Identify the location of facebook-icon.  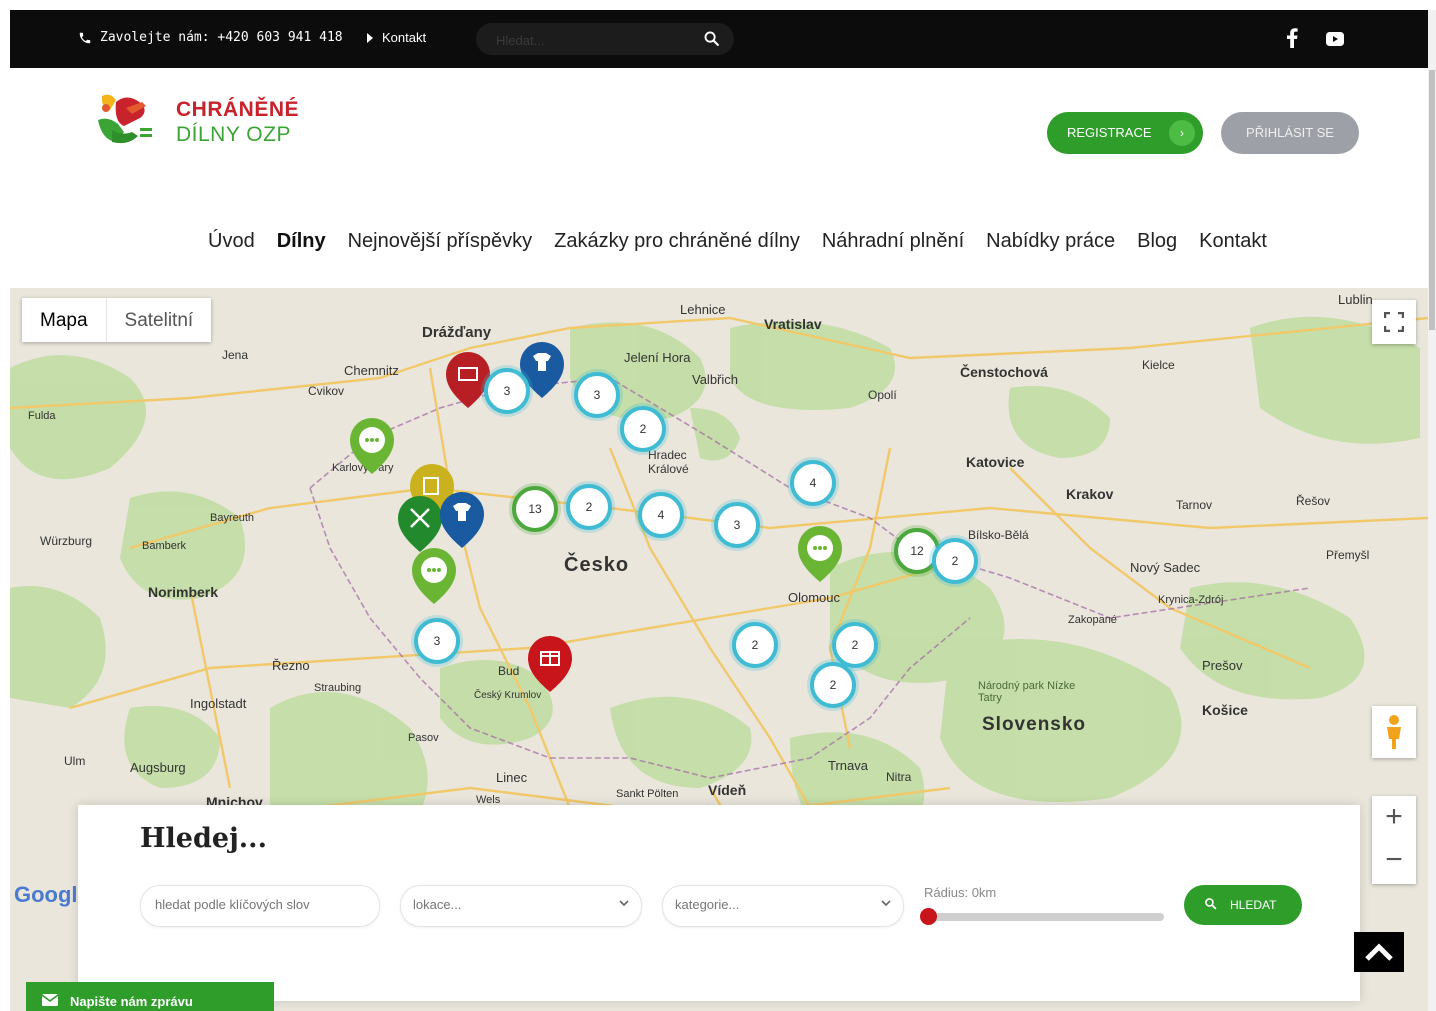
(1292, 38).